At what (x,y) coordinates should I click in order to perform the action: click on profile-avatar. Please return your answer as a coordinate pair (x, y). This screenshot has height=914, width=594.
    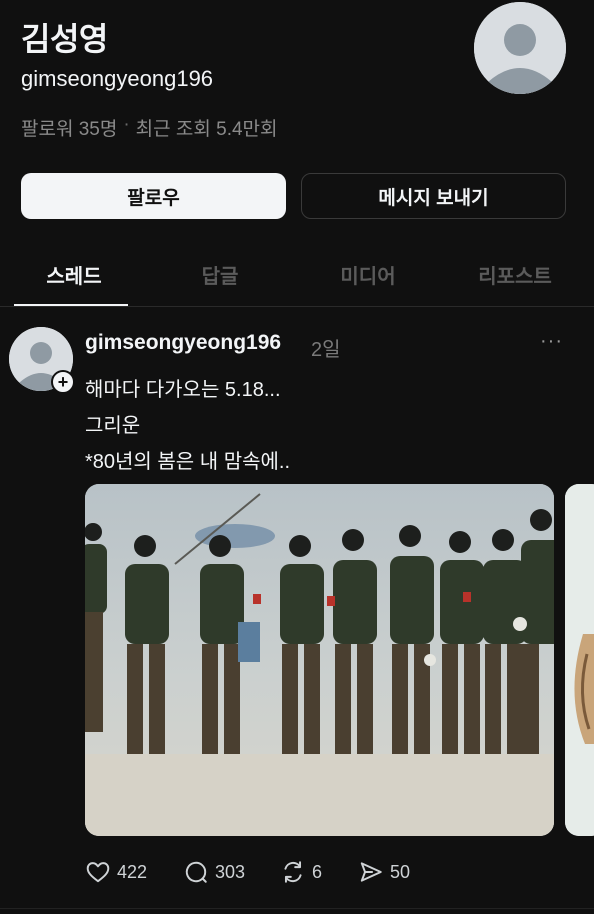
    Looking at the image, I should click on (520, 48).